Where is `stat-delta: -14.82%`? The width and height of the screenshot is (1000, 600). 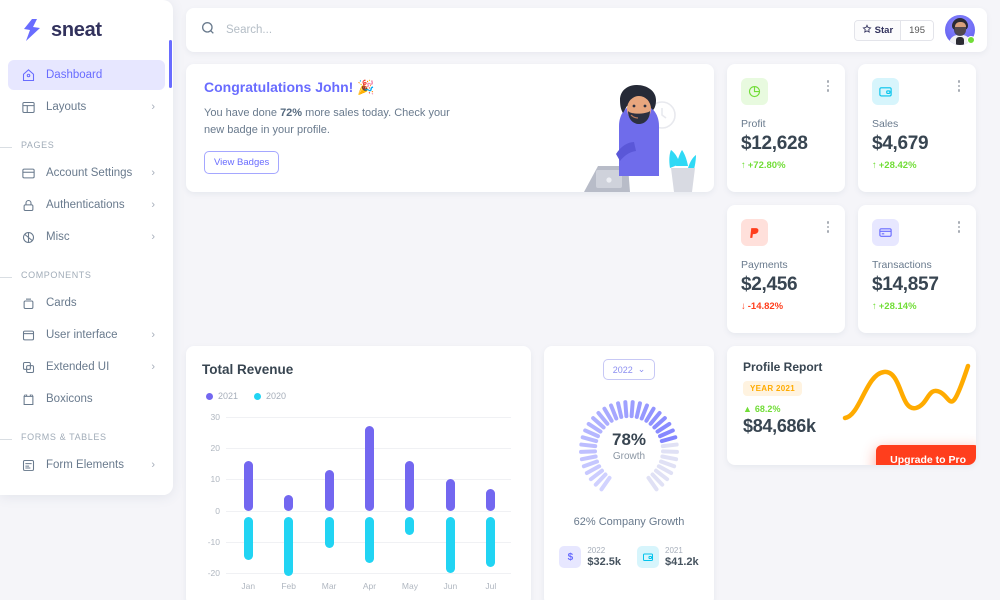
stat-delta: -14.82% is located at coordinates (786, 306).